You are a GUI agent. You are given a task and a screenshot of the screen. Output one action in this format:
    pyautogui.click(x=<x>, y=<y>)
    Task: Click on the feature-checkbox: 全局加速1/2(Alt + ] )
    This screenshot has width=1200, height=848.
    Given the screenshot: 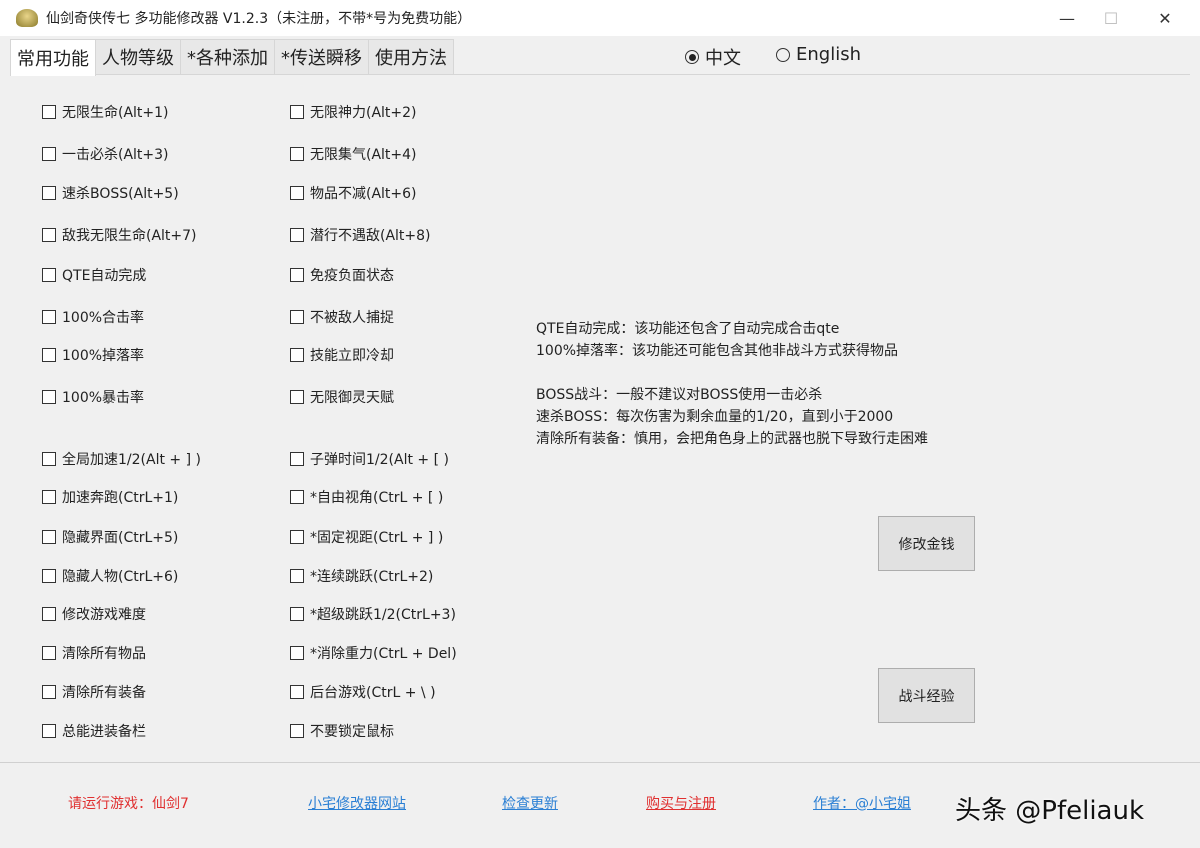 What is the action you would take?
    pyautogui.click(x=121, y=459)
    